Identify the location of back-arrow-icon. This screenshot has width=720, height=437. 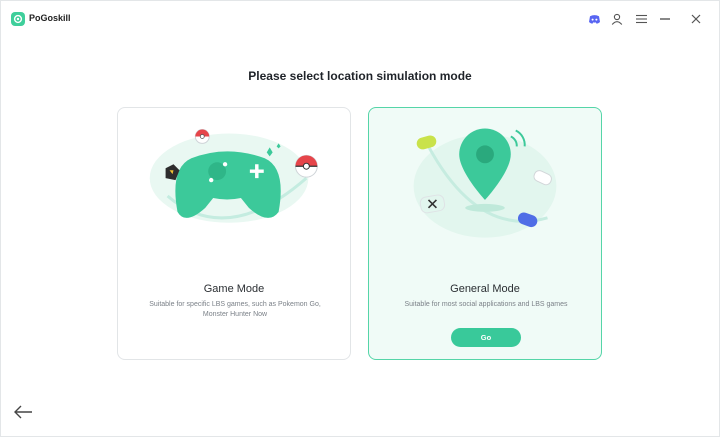
(23, 412).